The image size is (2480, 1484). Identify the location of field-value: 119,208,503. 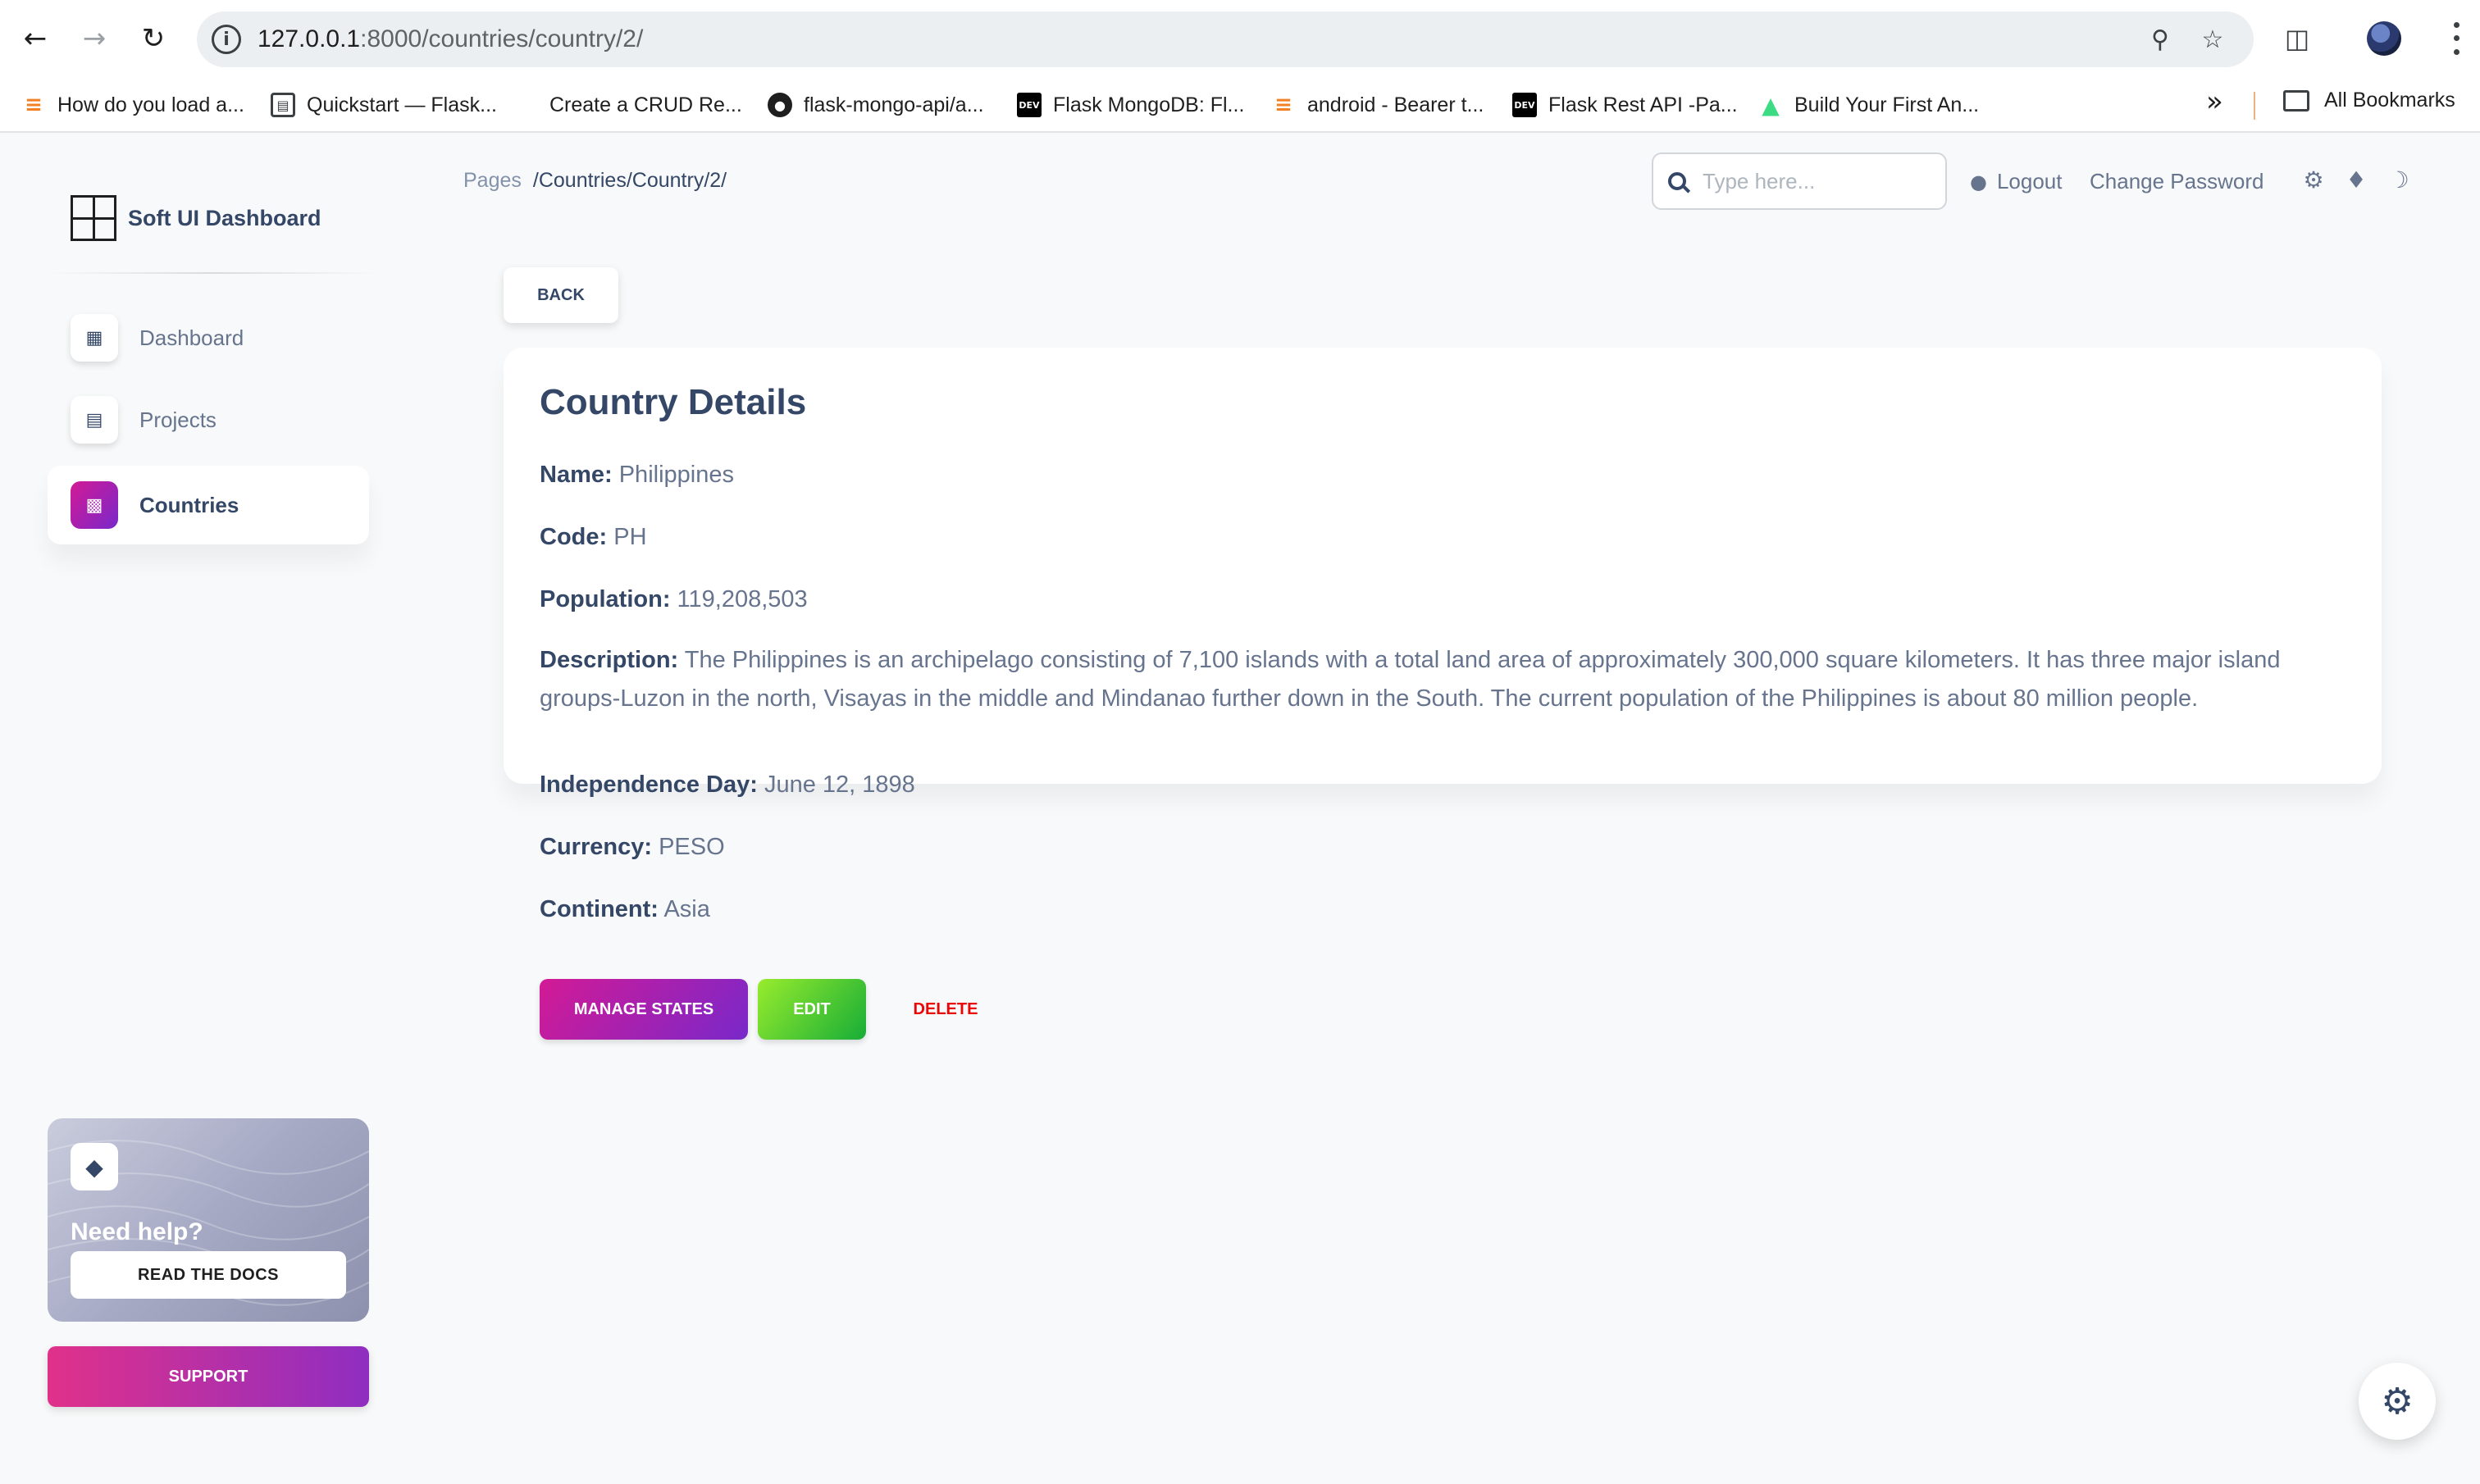
(742, 599).